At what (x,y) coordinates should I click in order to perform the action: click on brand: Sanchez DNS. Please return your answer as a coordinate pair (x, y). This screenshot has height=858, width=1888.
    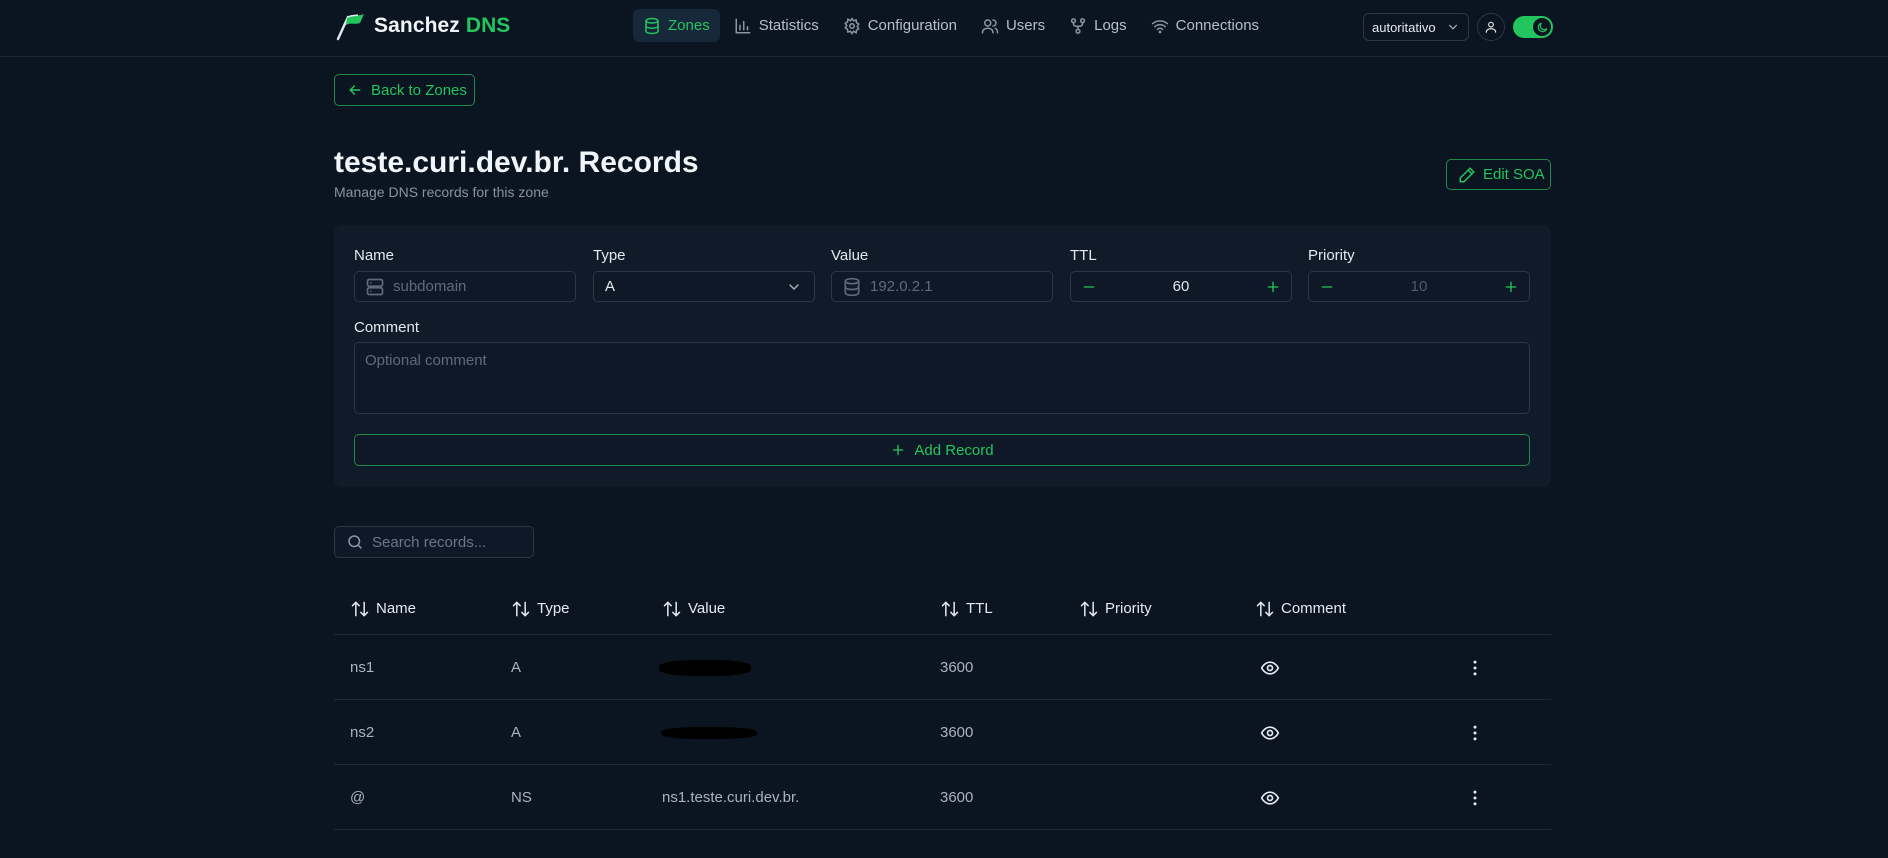
    Looking at the image, I should click on (422, 26).